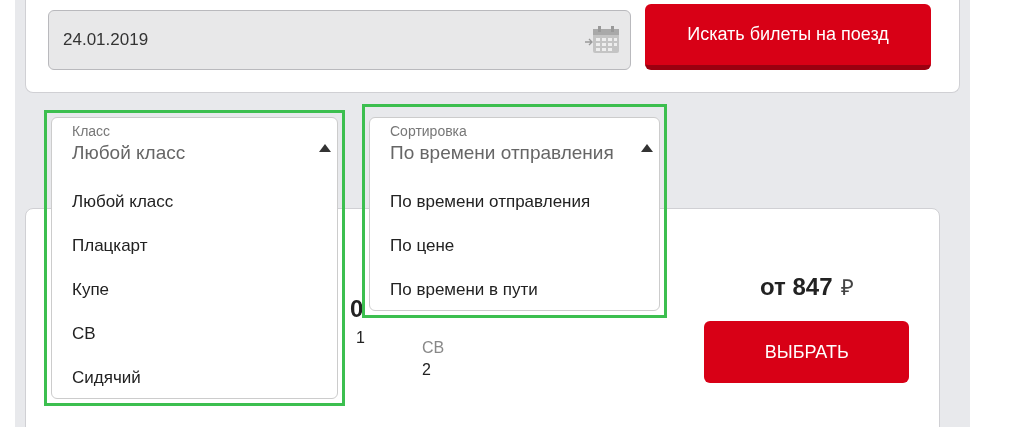 The height and width of the screenshot is (427, 1024). What do you see at coordinates (91, 131) in the screenshot?
I see `dropdown-label: Класс` at bounding box center [91, 131].